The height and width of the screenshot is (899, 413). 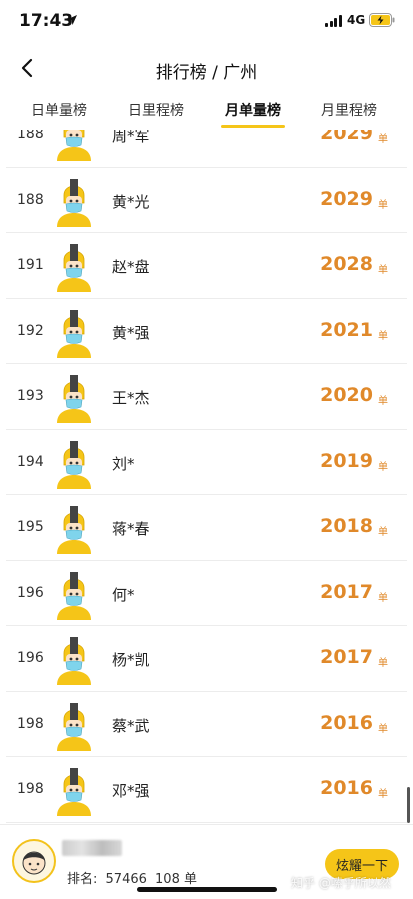 What do you see at coordinates (346, 329) in the screenshot?
I see `order-count: 2021` at bounding box center [346, 329].